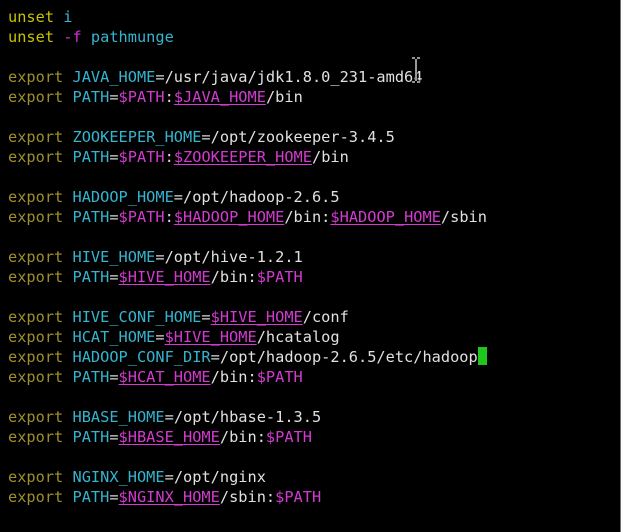 The image size is (621, 532). Describe the element at coordinates (233, 257) in the screenshot. I see `code-token: /opt/hive-1.2.1` at that location.